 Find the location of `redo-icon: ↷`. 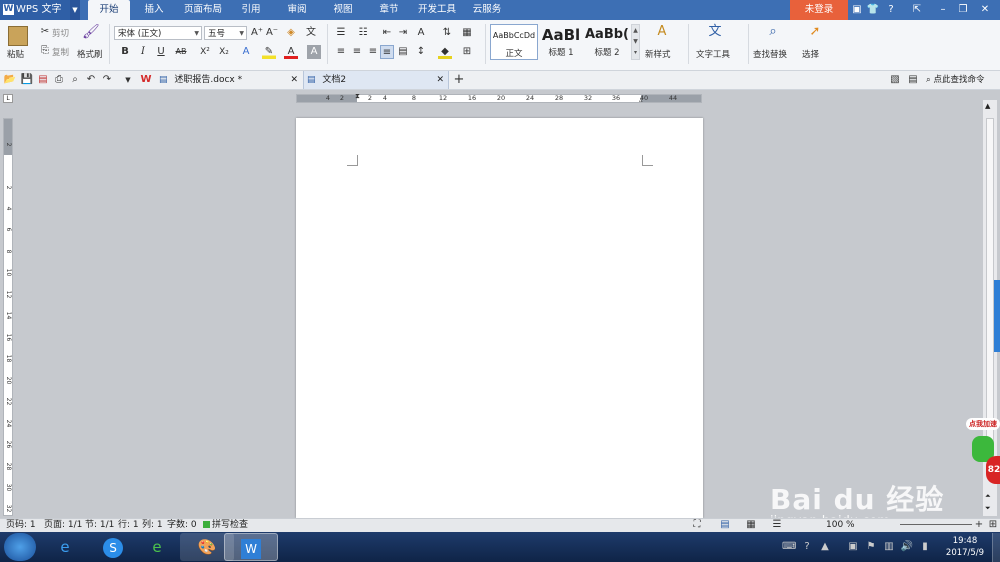

redo-icon: ↷ is located at coordinates (107, 80).